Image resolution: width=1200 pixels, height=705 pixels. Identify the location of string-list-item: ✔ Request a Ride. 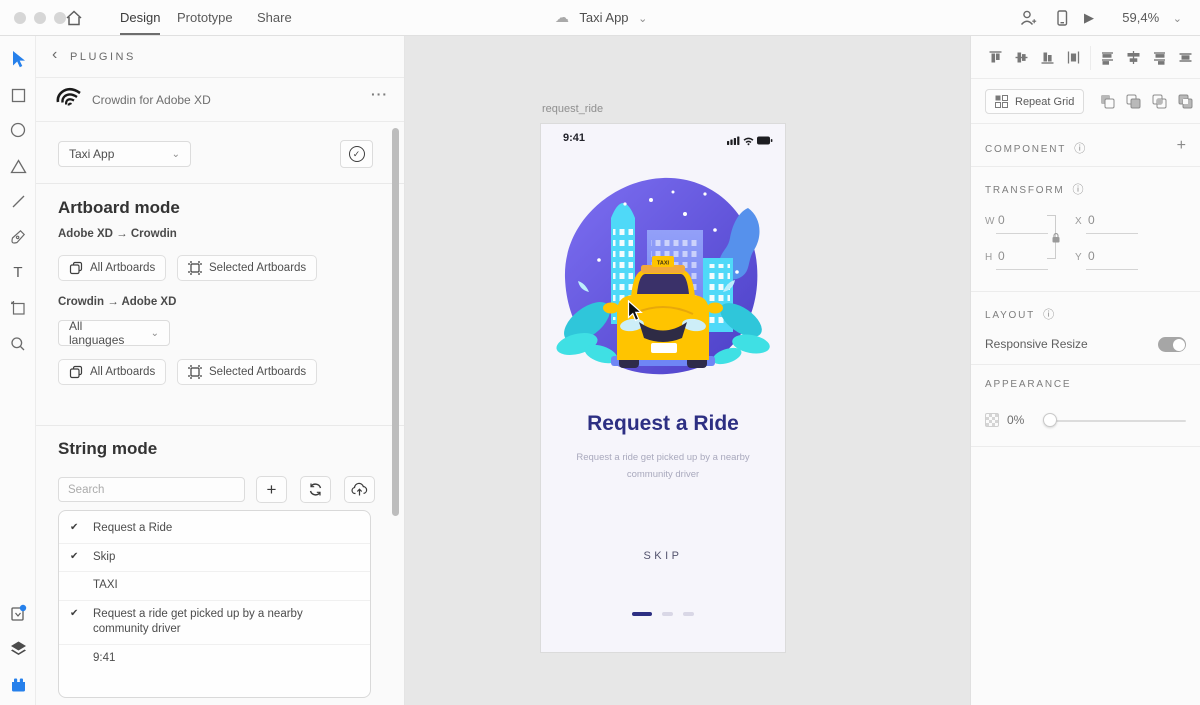
(214, 529).